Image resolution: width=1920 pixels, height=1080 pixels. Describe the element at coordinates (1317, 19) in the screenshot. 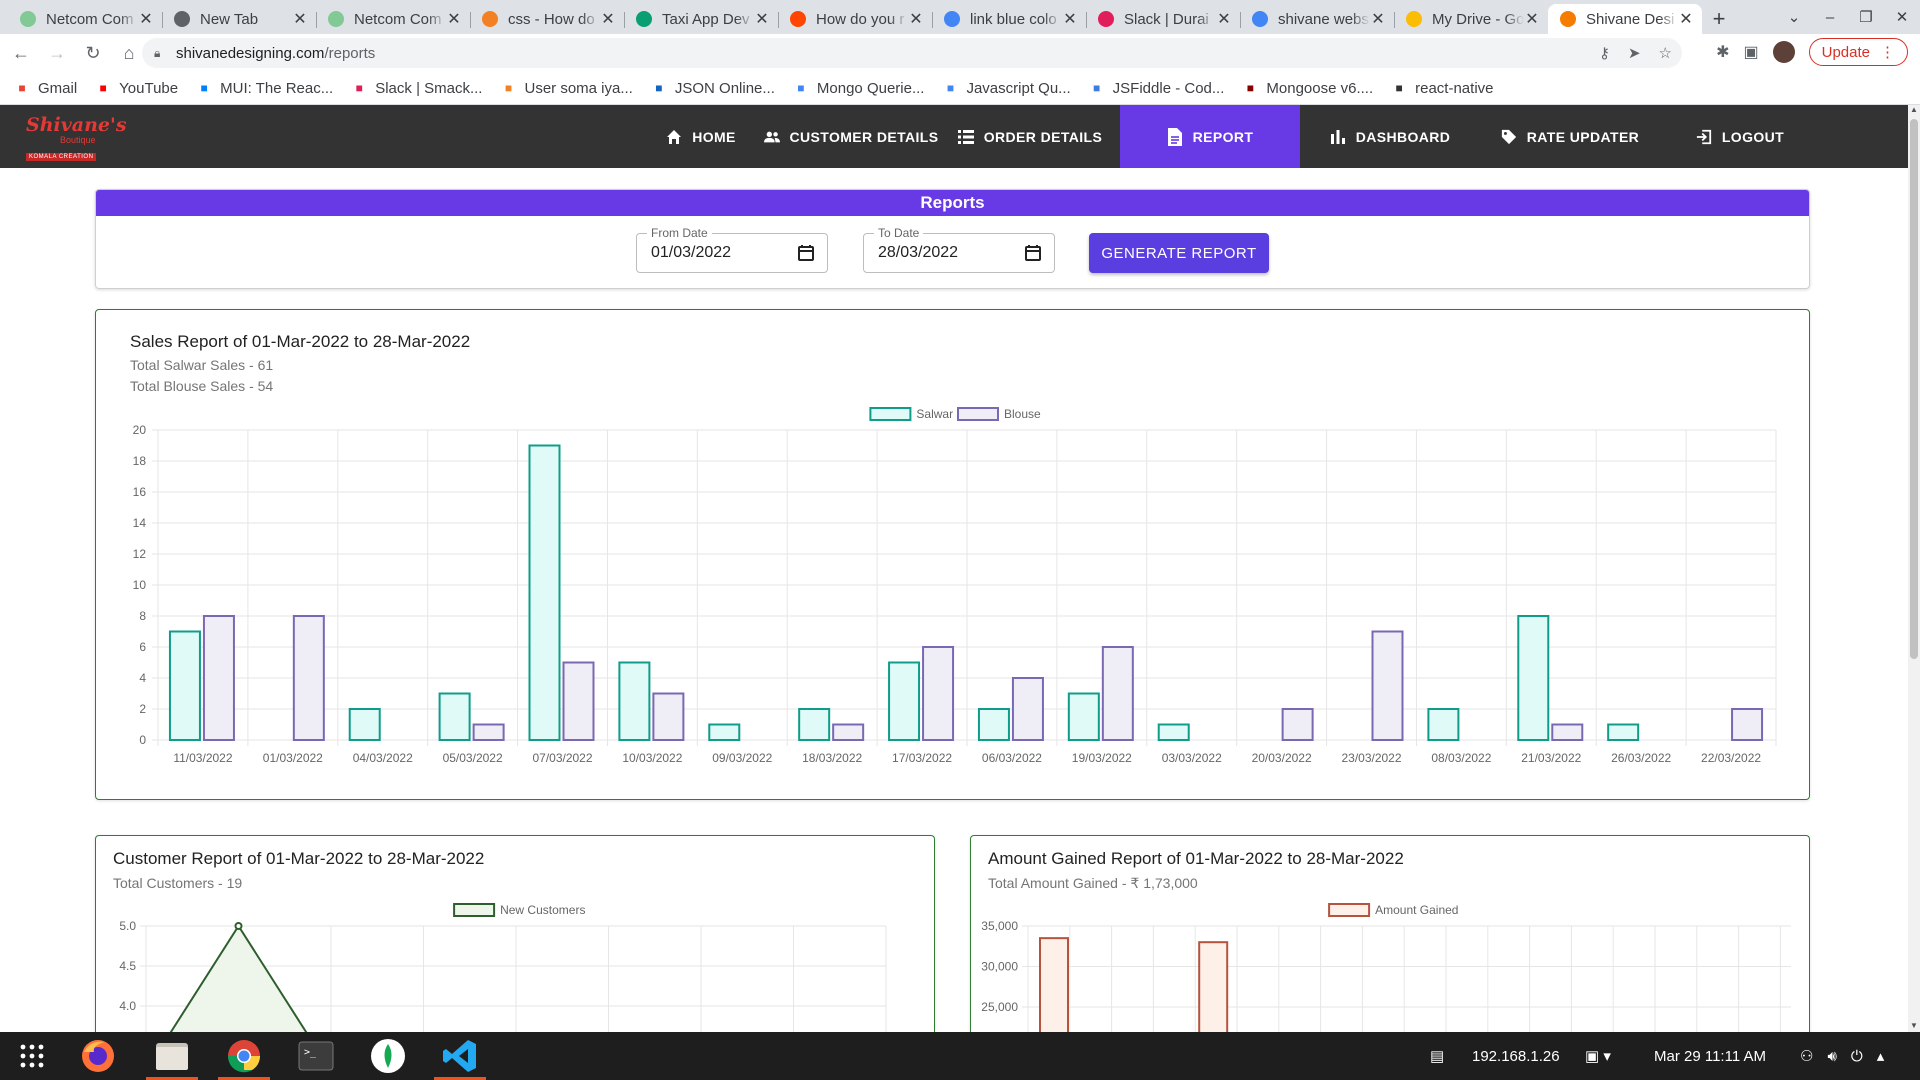

I see `browser-tab: shivane webs ✕` at that location.